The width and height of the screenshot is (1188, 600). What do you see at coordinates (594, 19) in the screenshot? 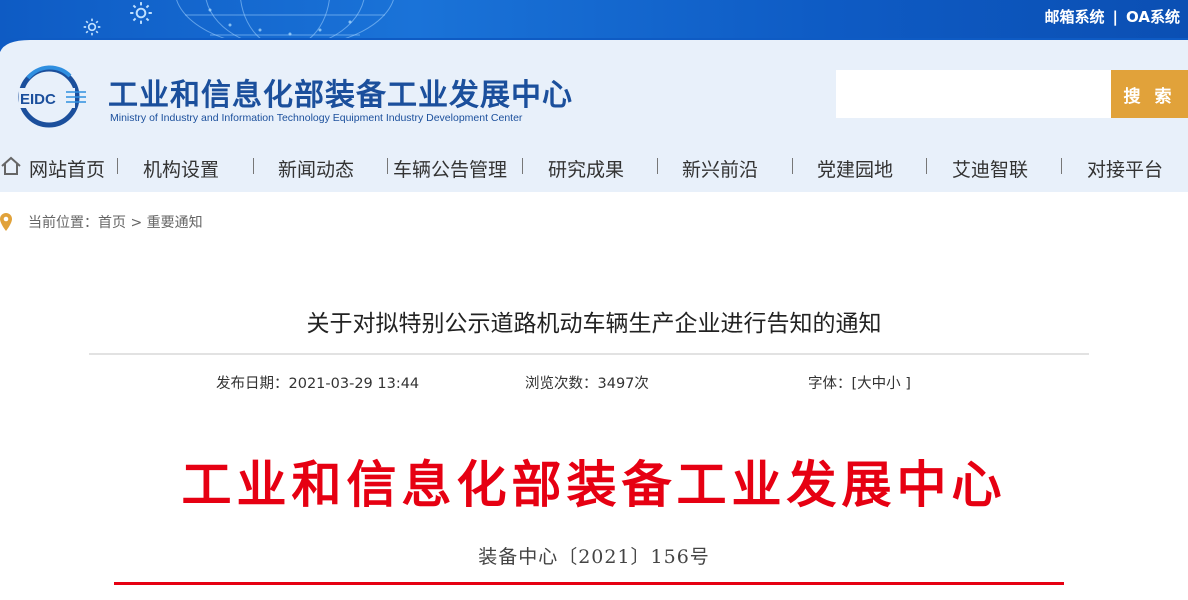
I see `top-bar: 邮箱系统 | OA系统` at bounding box center [594, 19].